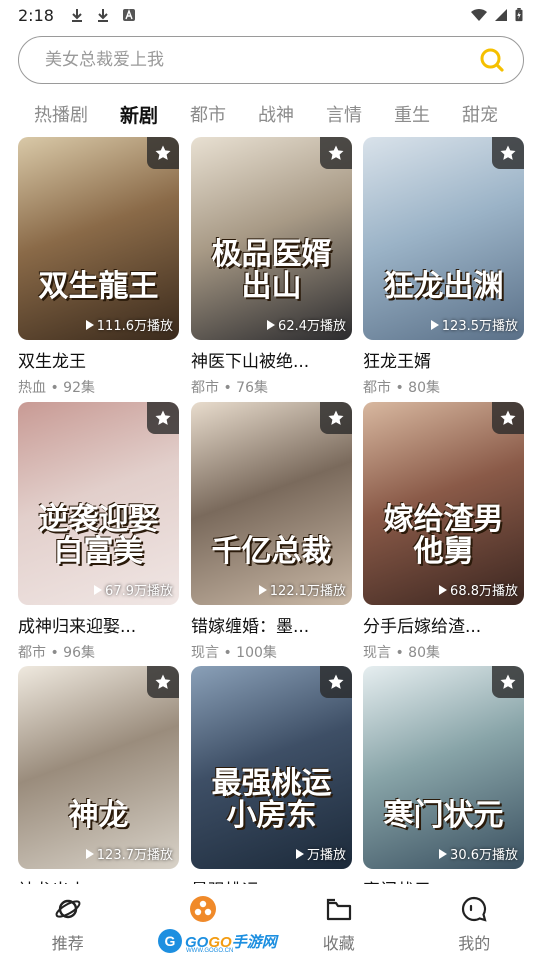  I want to click on drama-poster: 寒门状元 30.6万播放, so click(443, 767).